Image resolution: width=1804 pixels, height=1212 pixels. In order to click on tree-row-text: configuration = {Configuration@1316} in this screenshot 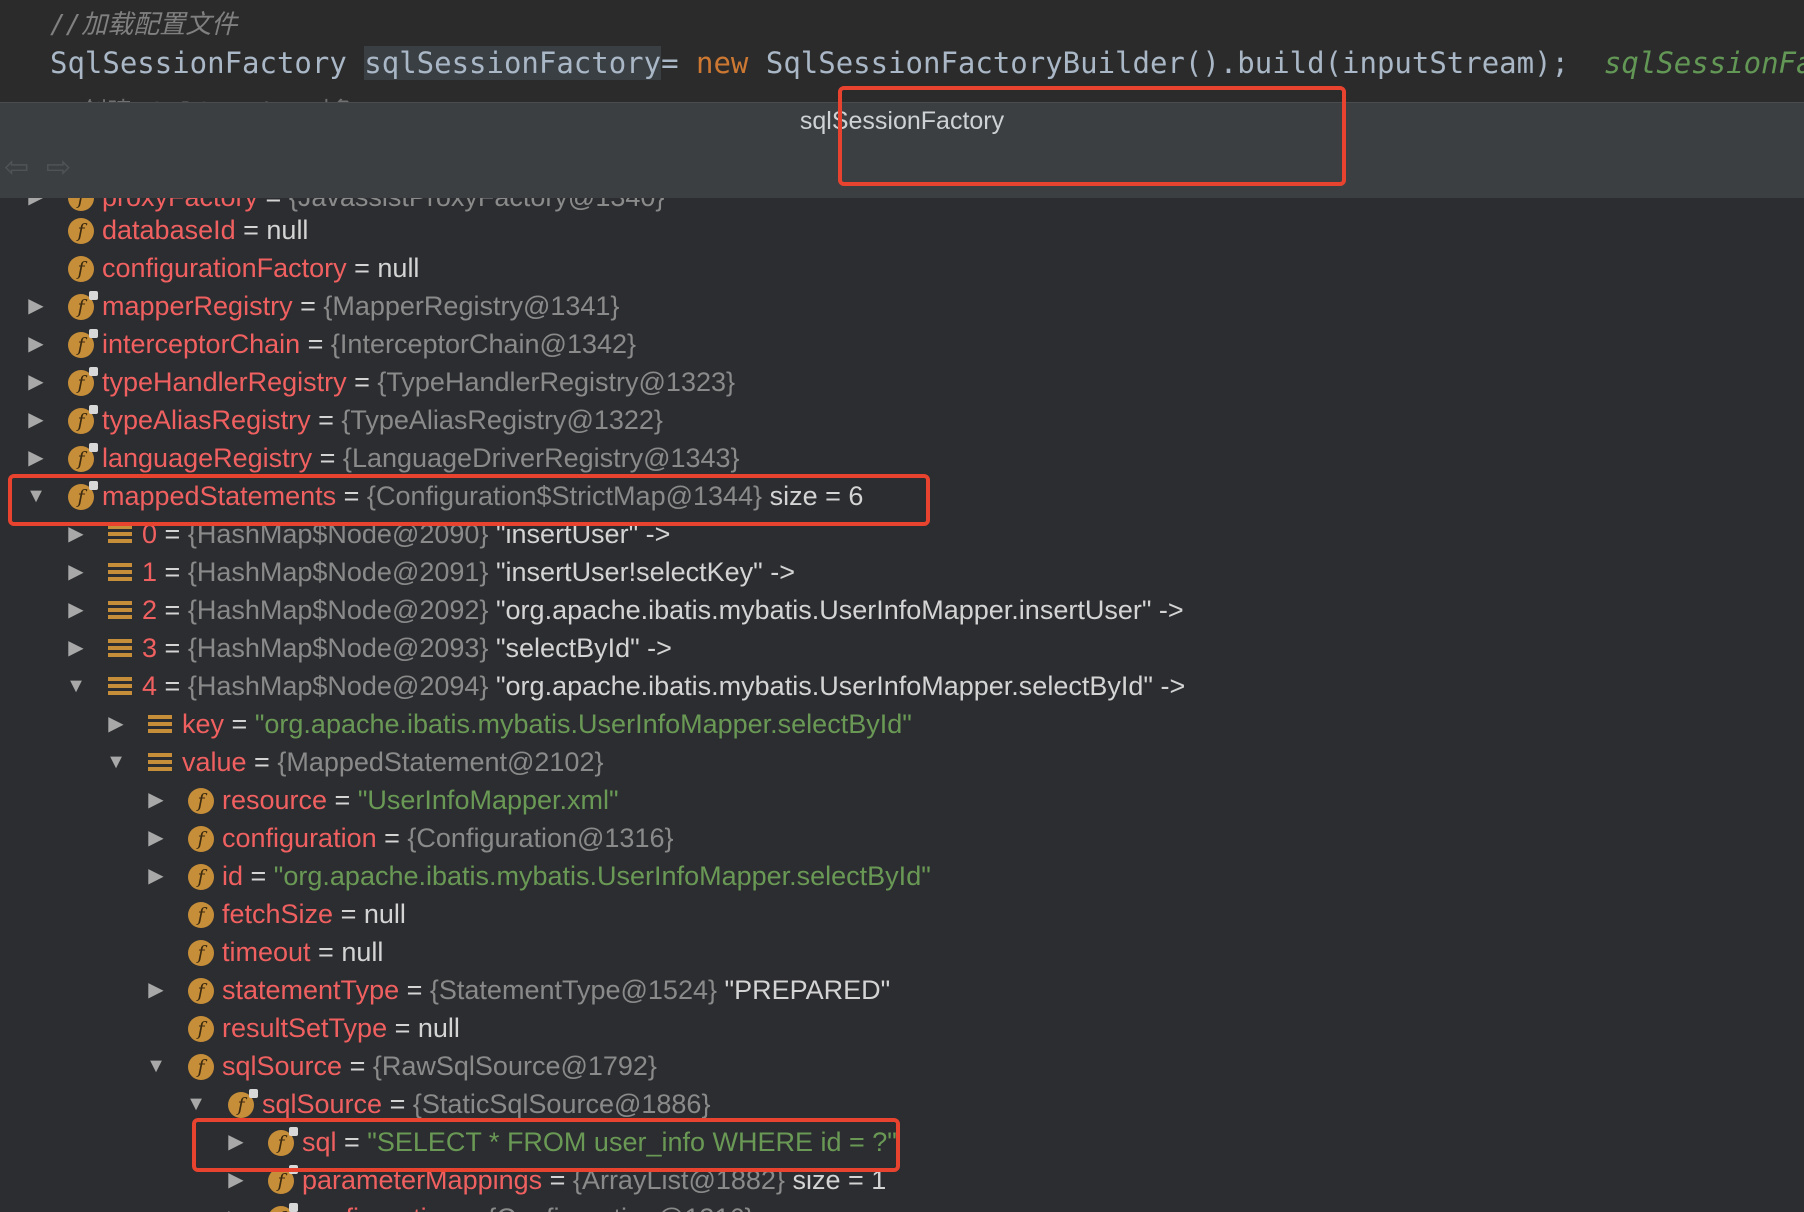, I will do `click(528, 1205)`.